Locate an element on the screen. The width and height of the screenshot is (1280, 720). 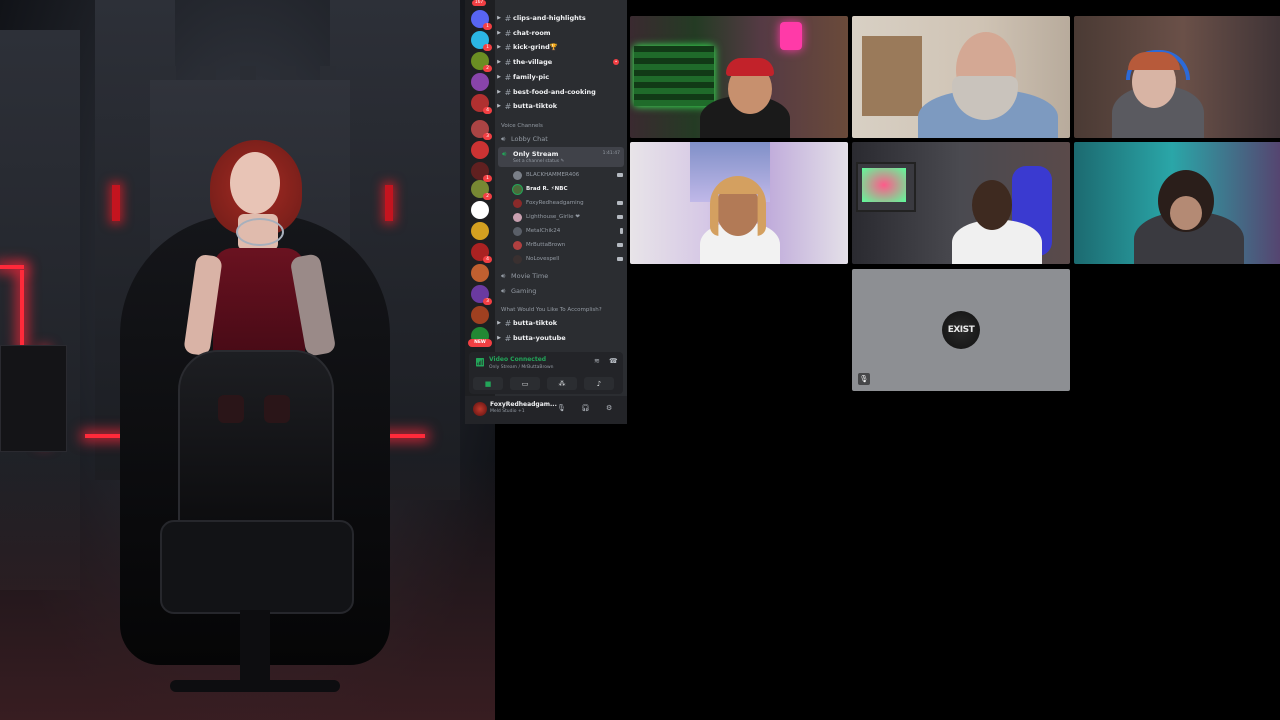
voice-member: Brad R. ⚡NBC is located at coordinates (568, 189).